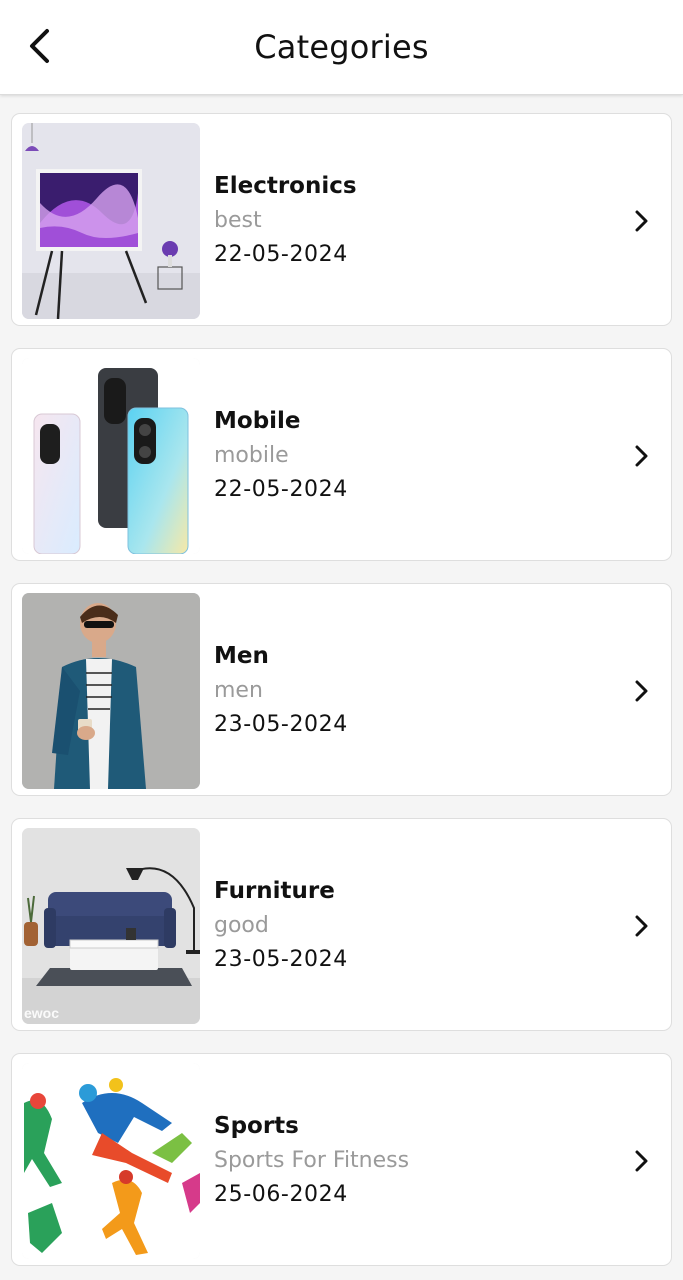 This screenshot has width=683, height=1280. I want to click on category-info-electronics: Electronics best 22-05-2024, so click(285, 220).